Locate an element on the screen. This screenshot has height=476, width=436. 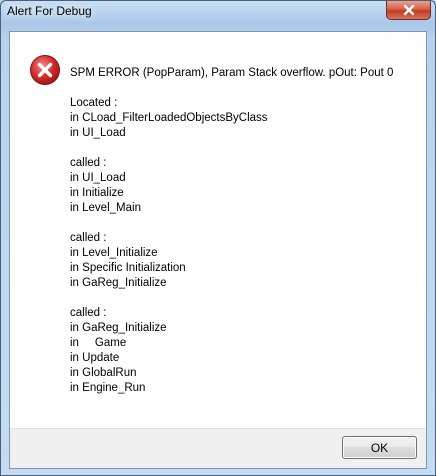
title-bar: Alert For Debug is located at coordinates (218, 14).